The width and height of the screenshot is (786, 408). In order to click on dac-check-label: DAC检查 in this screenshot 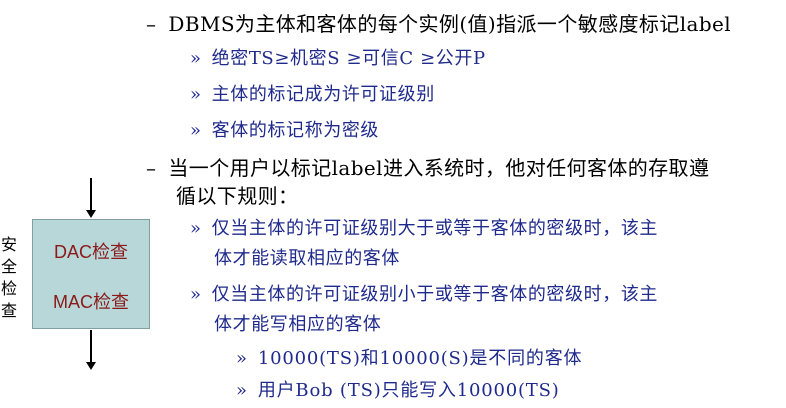, I will do `click(90, 252)`.